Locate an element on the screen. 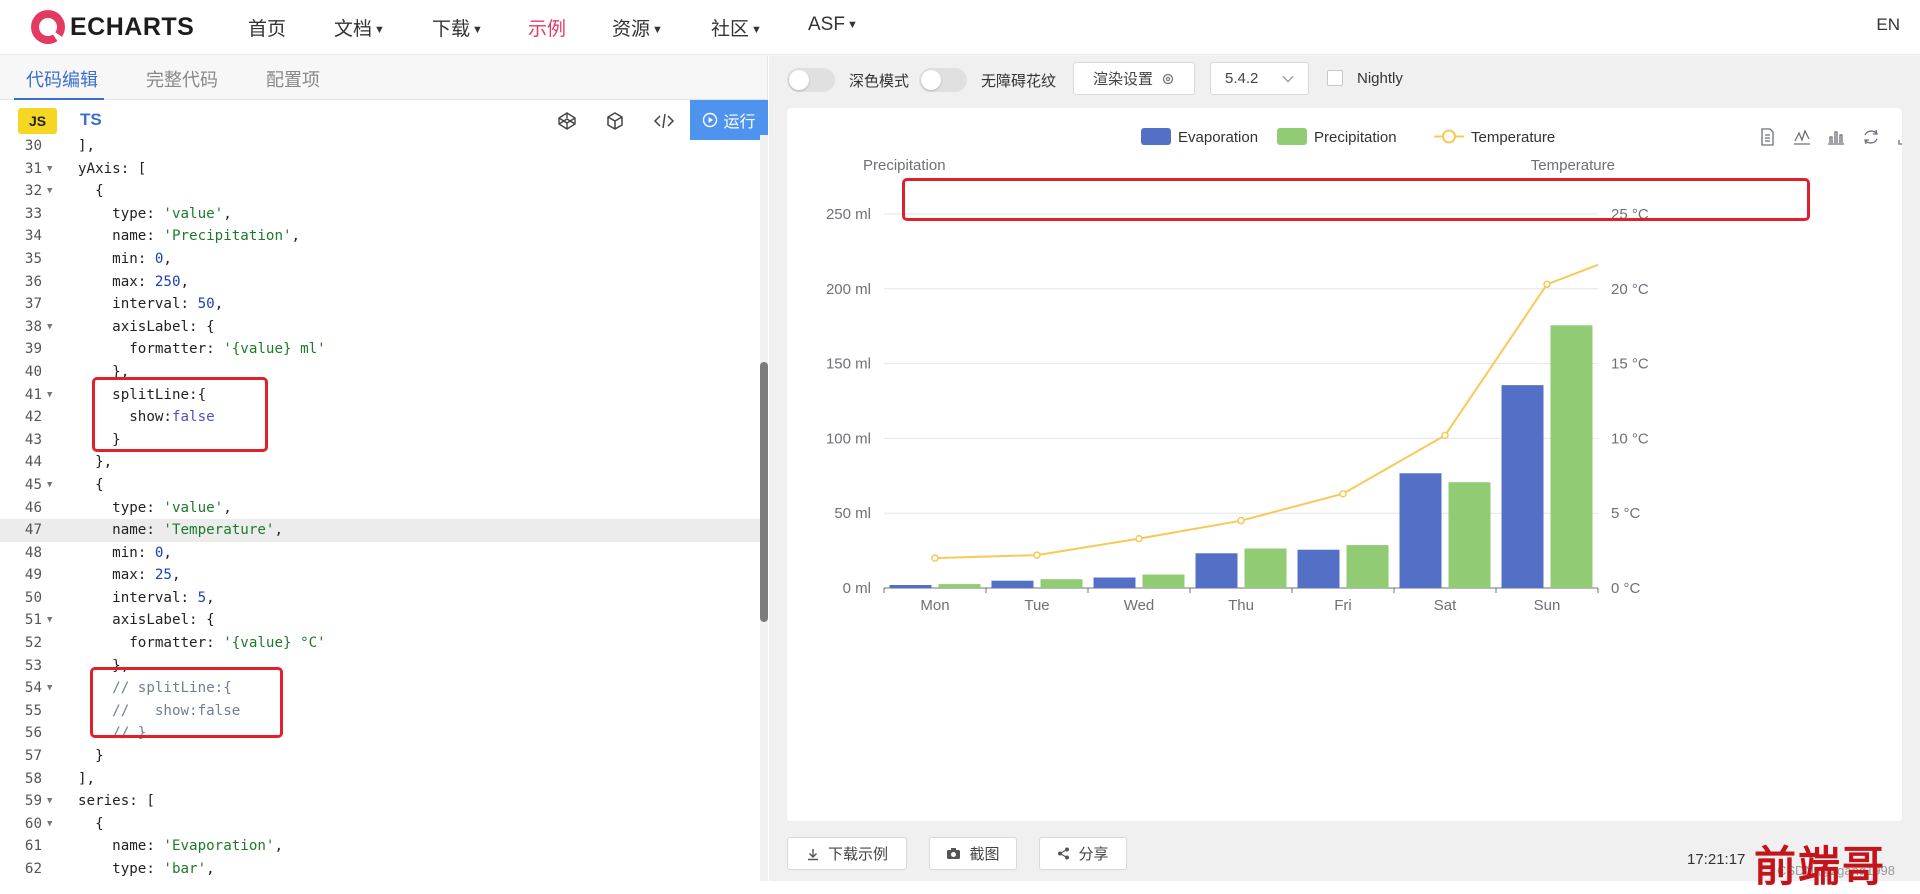 The height and width of the screenshot is (894, 1920). screenshot-button: 截图 is located at coordinates (973, 853).